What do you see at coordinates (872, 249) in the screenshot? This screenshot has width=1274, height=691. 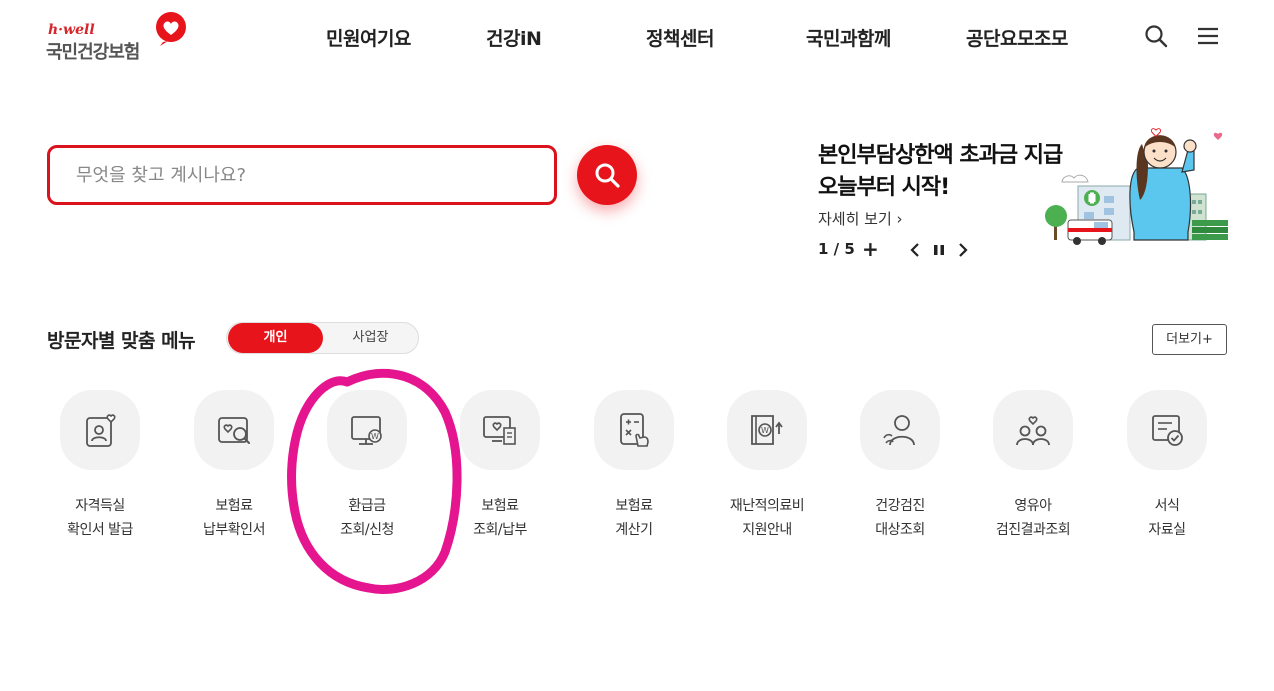 I see `banner-plus-button: +` at bounding box center [872, 249].